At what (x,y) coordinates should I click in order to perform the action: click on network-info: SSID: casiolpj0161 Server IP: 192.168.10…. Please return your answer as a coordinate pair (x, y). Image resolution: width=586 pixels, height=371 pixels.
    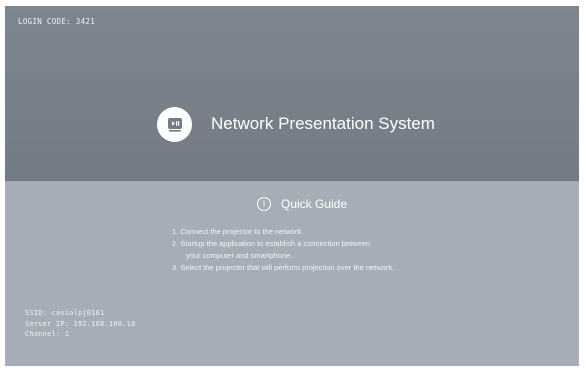
    Looking at the image, I should click on (80, 324).